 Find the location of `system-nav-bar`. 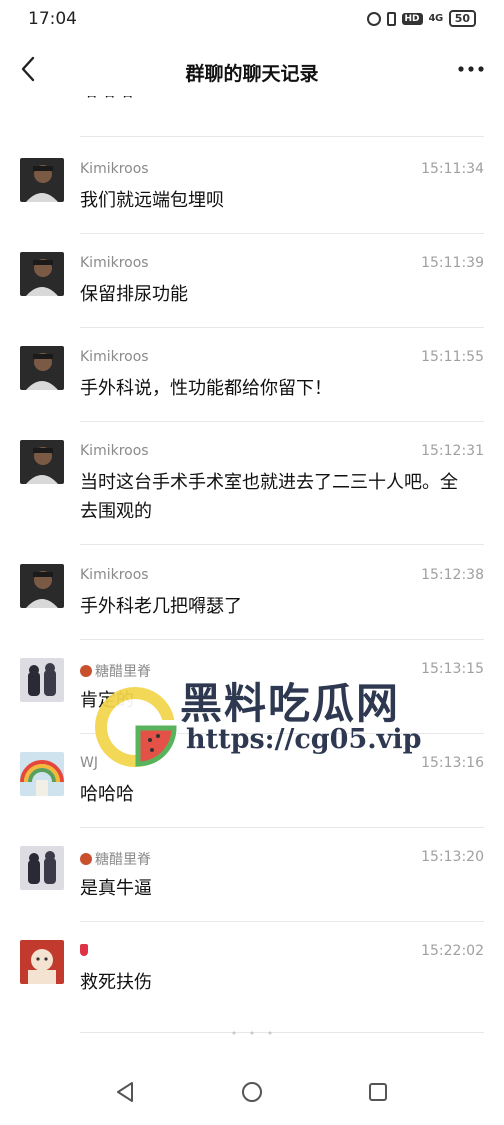

system-nav-bar is located at coordinates (252, 1092).